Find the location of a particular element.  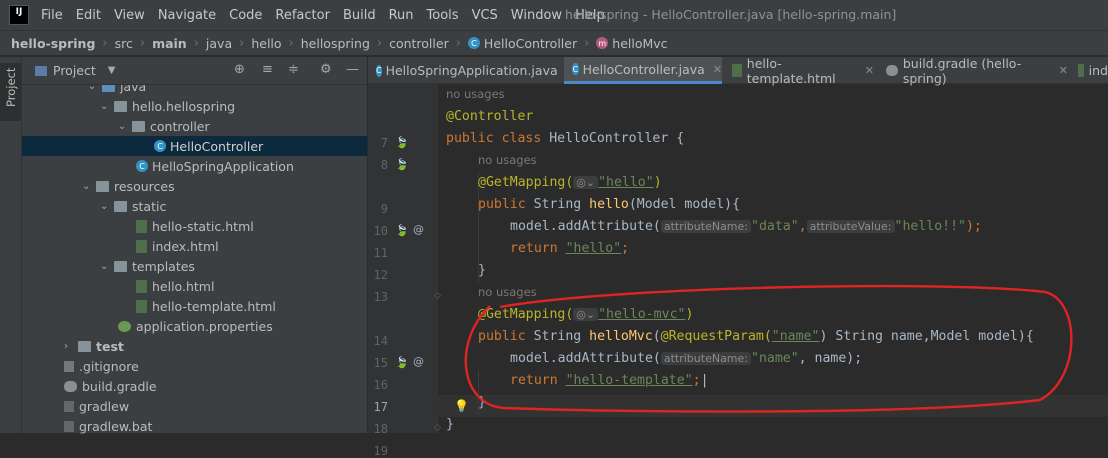

code-line-10: public String hello(Model model){ is located at coordinates (609, 204).